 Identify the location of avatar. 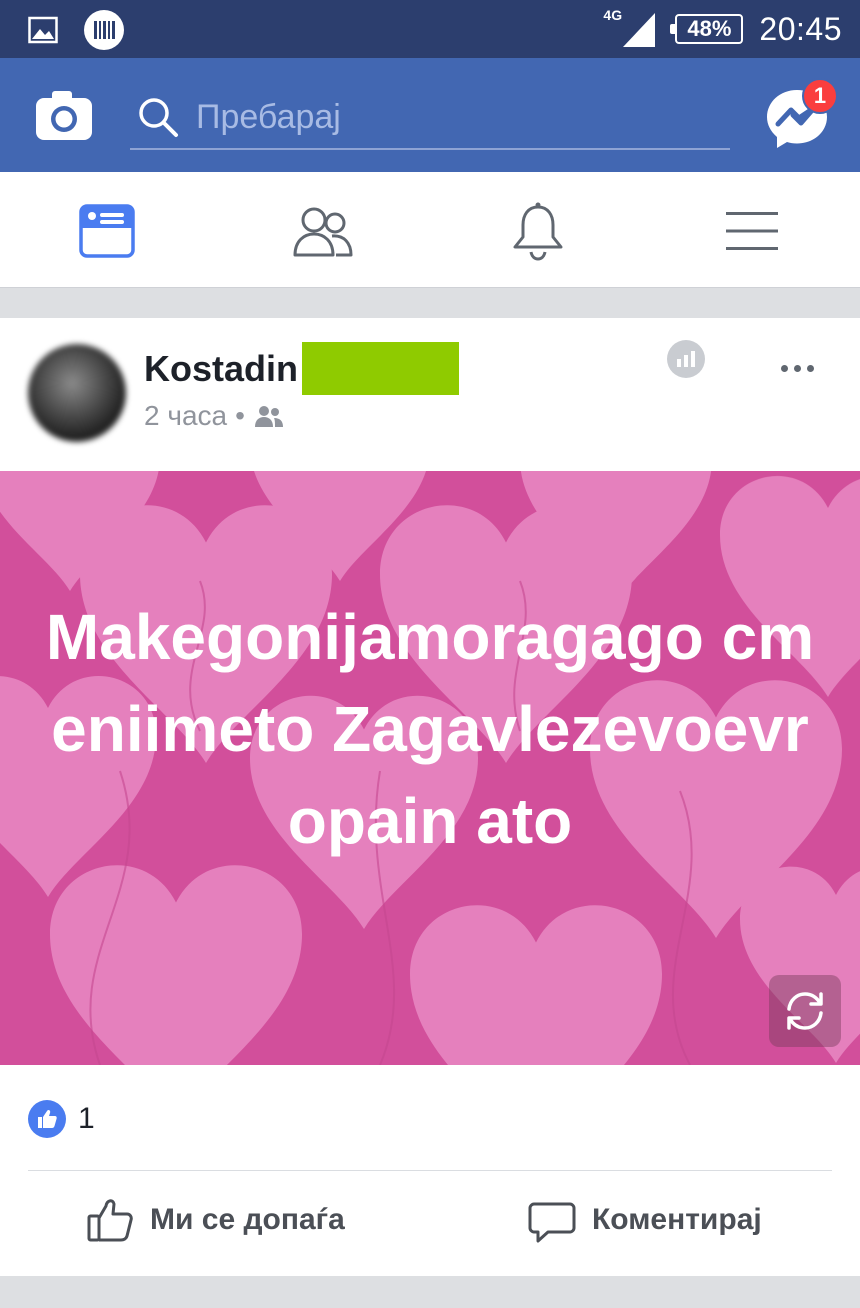
(77, 393).